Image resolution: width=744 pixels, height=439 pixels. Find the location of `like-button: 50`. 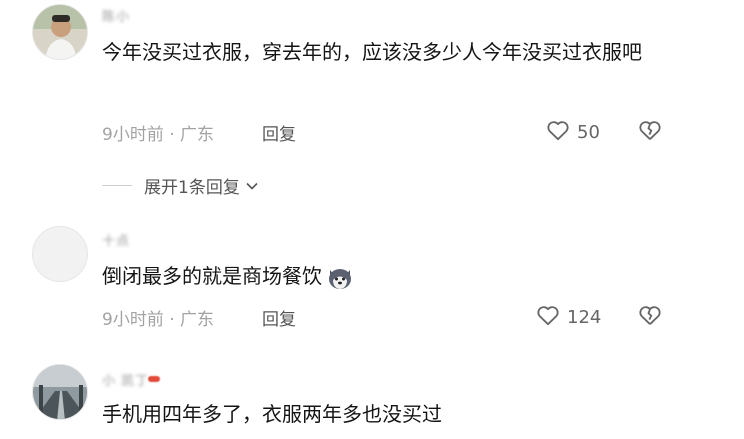

like-button: 50 is located at coordinates (572, 132).